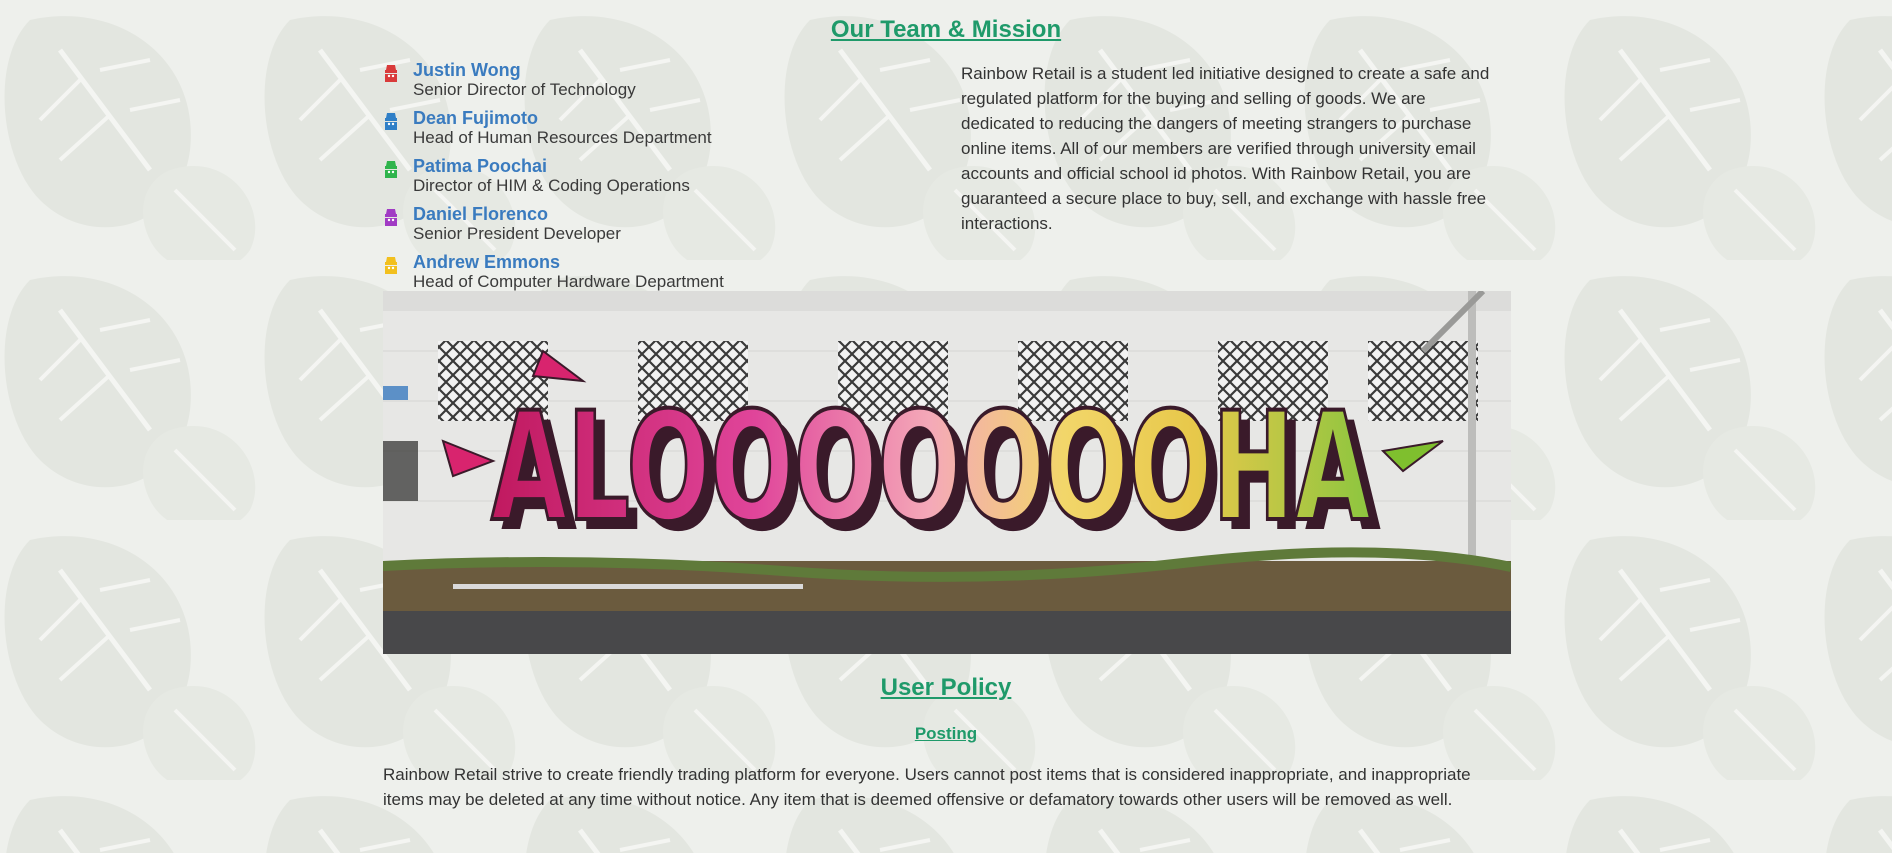 Image resolution: width=1892 pixels, height=853 pixels. Describe the element at coordinates (946, 29) in the screenshot. I see `team-mission-heading: Our Team & Mission` at that location.